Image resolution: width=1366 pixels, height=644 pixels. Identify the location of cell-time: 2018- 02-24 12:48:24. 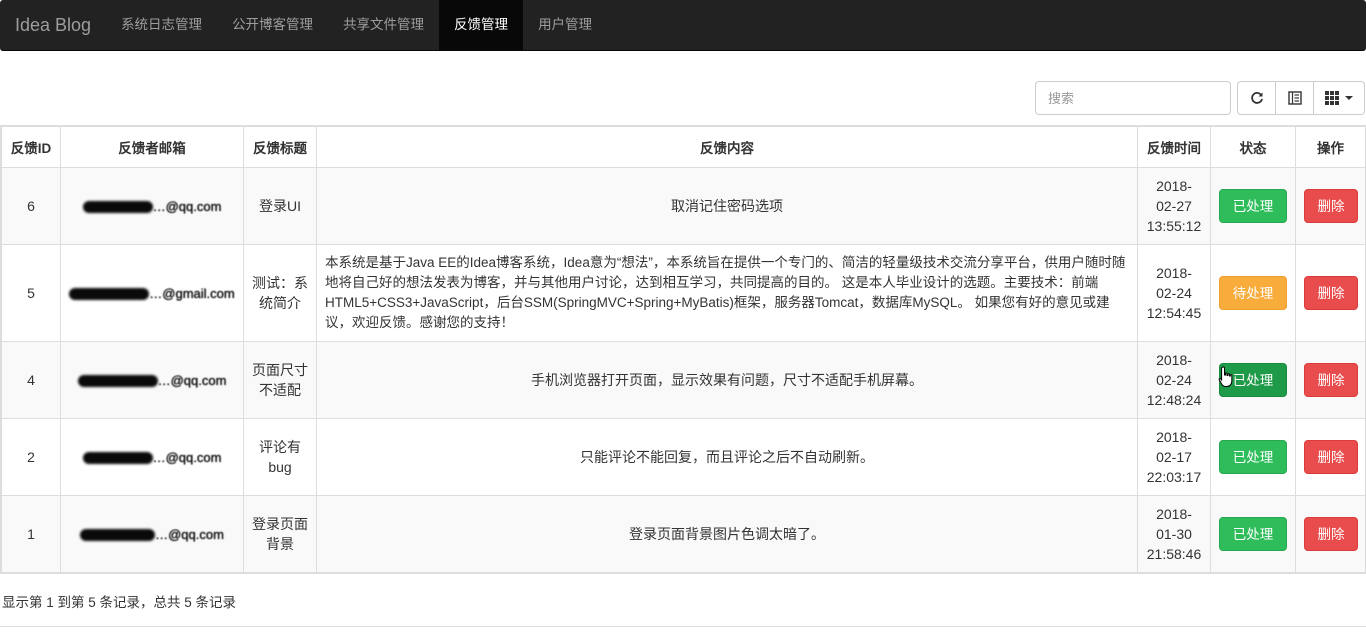
(1174, 380).